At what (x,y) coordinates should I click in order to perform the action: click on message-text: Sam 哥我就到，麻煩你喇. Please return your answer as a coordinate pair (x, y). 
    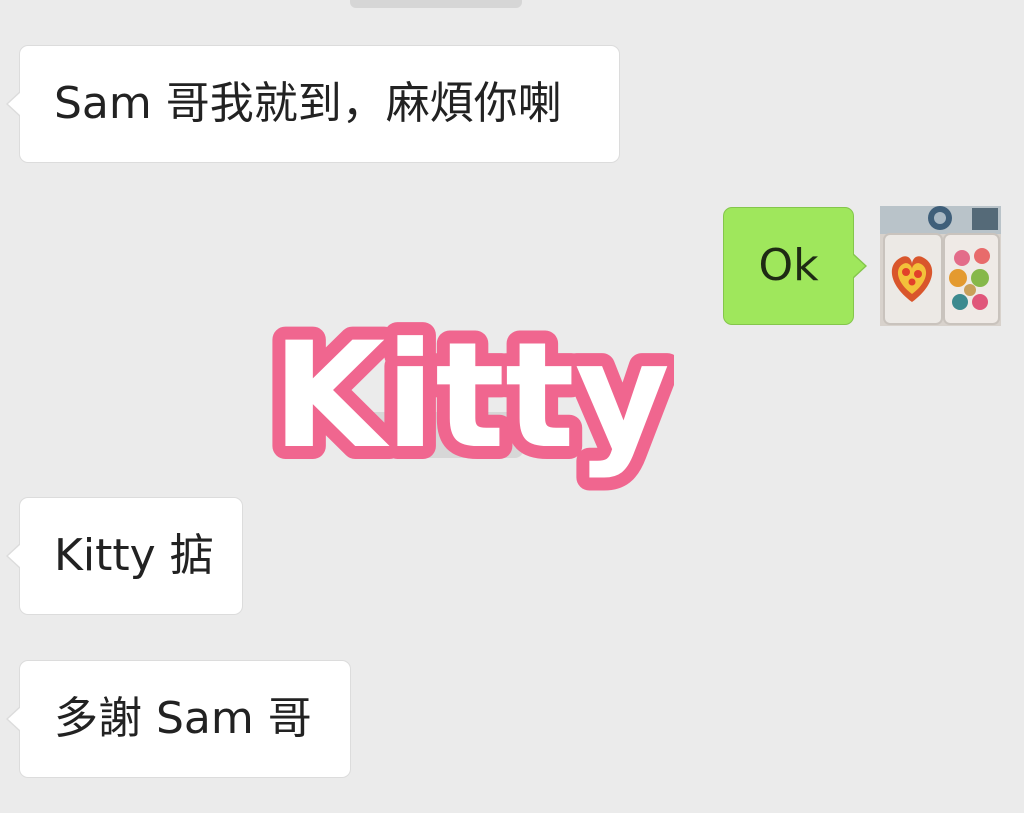
    Looking at the image, I should click on (308, 103).